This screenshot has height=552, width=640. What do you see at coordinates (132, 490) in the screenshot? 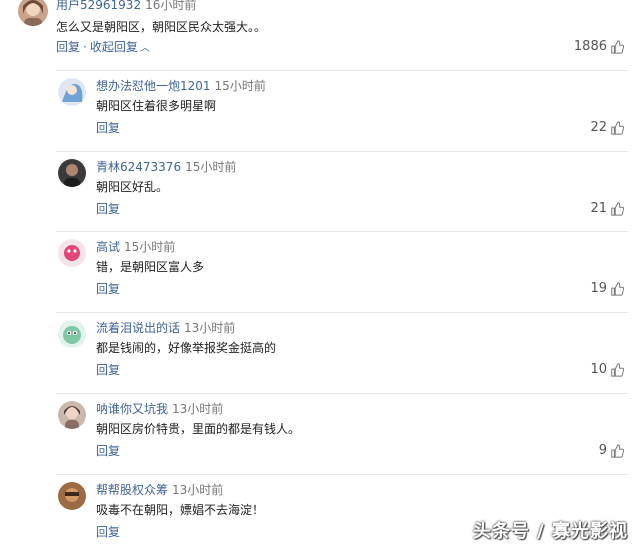
I see `reply-author: 帮帮股权众筹` at bounding box center [132, 490].